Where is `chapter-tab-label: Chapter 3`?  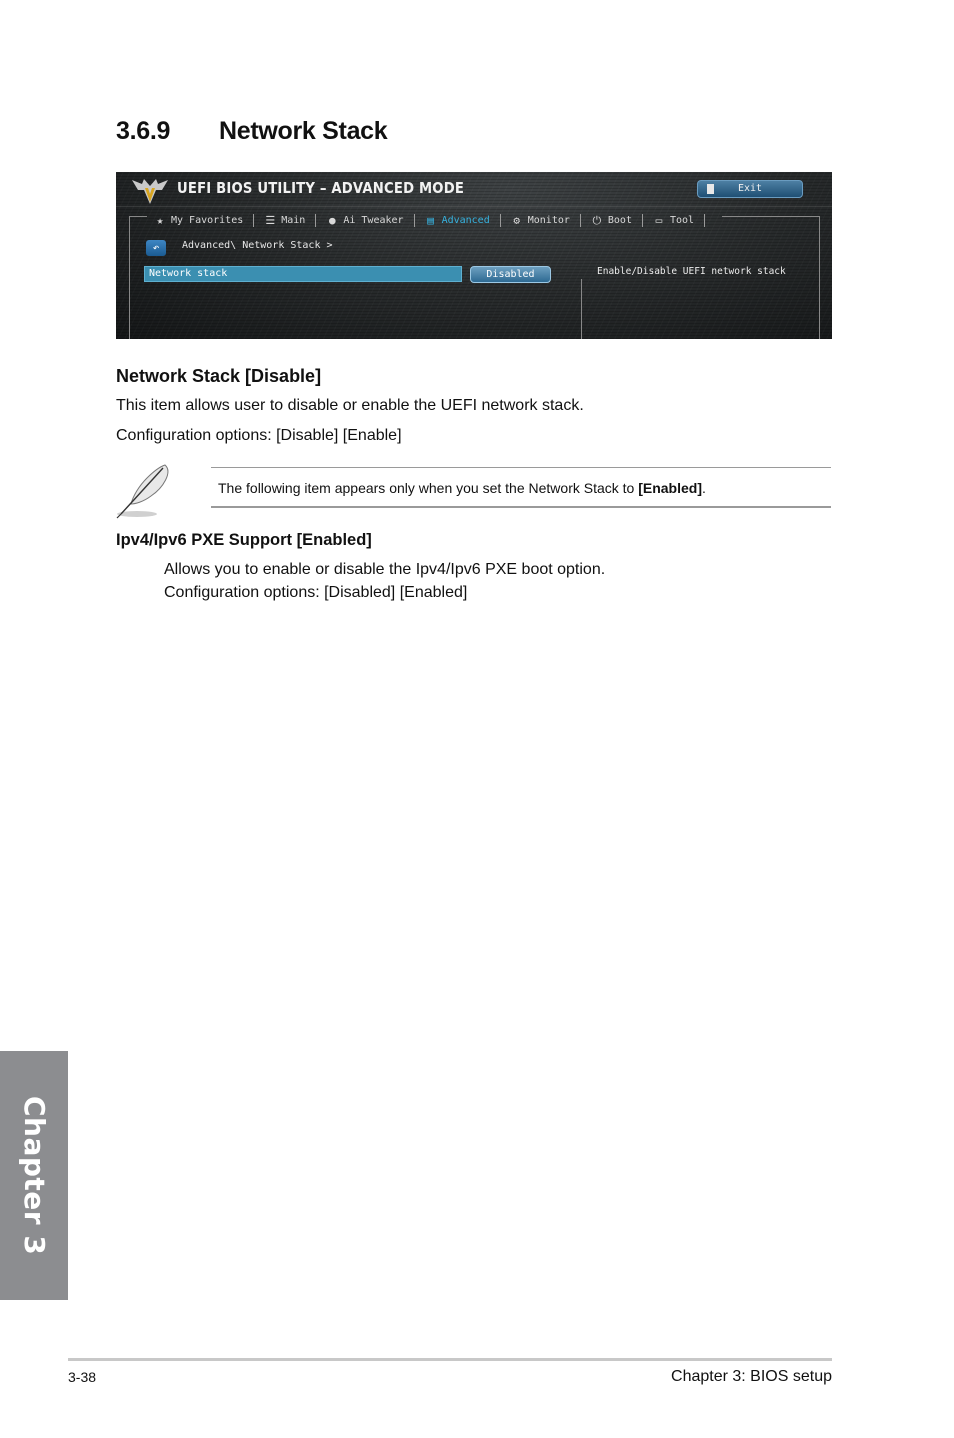 chapter-tab-label: Chapter 3 is located at coordinates (34, 1176).